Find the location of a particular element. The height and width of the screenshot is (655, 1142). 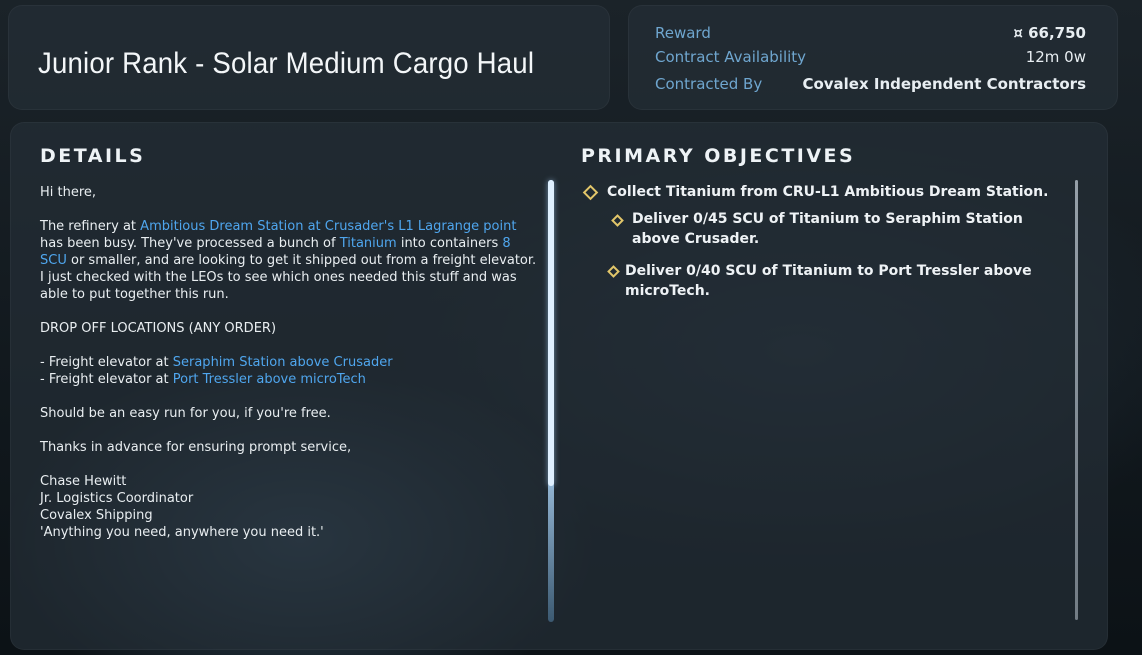

reward-value: ¤ 66,750 is located at coordinates (1049, 33).